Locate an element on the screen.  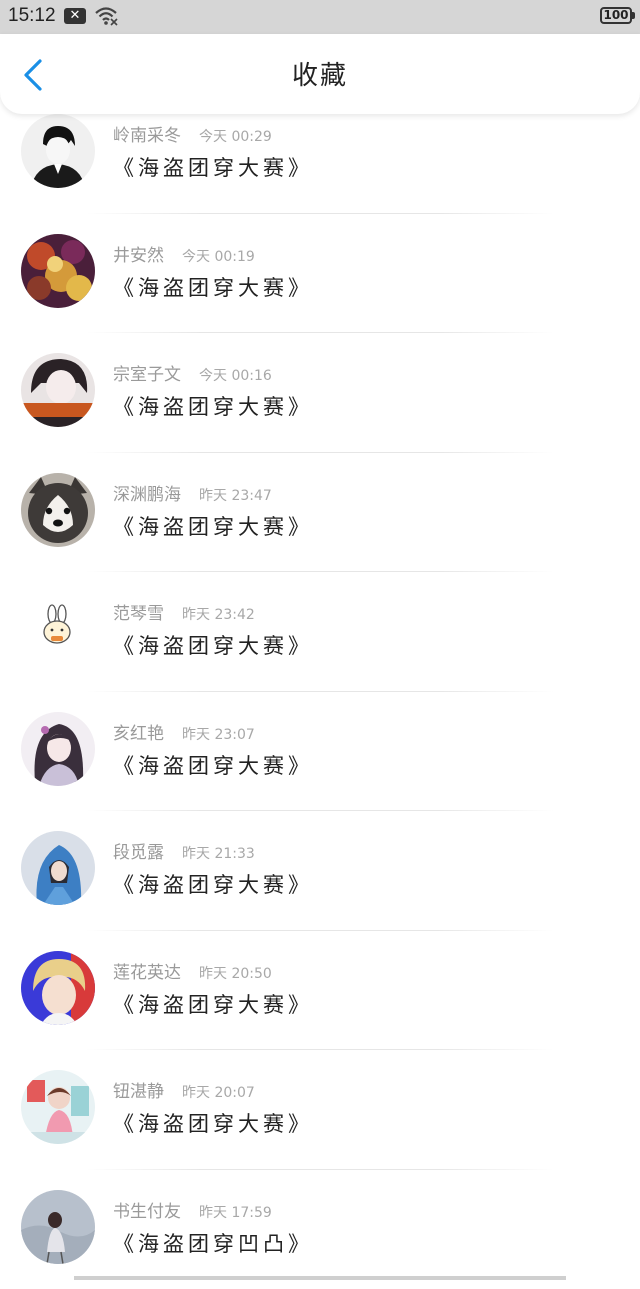
timestamp: 昨天 23:42 is located at coordinates (218, 615).